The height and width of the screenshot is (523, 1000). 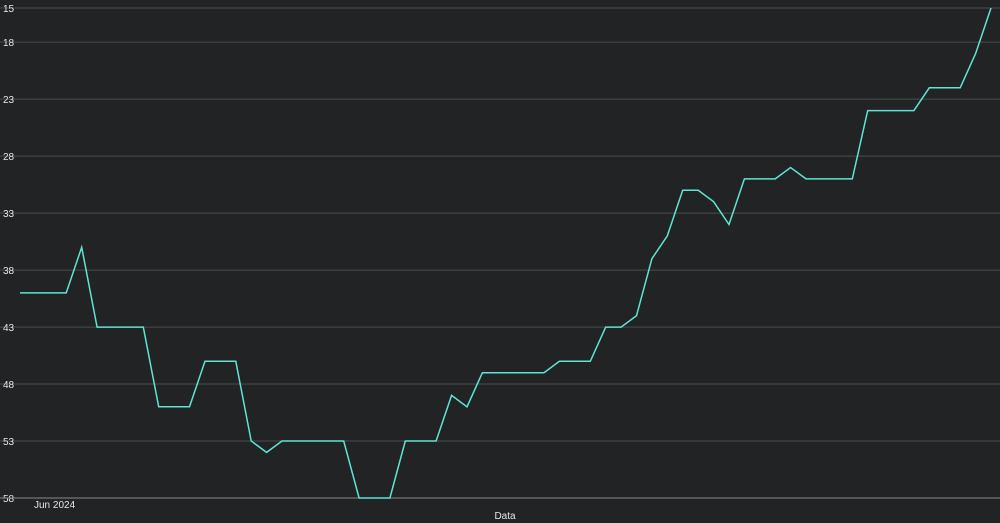 What do you see at coordinates (9, 100) in the screenshot?
I see `y-tick-label: 23` at bounding box center [9, 100].